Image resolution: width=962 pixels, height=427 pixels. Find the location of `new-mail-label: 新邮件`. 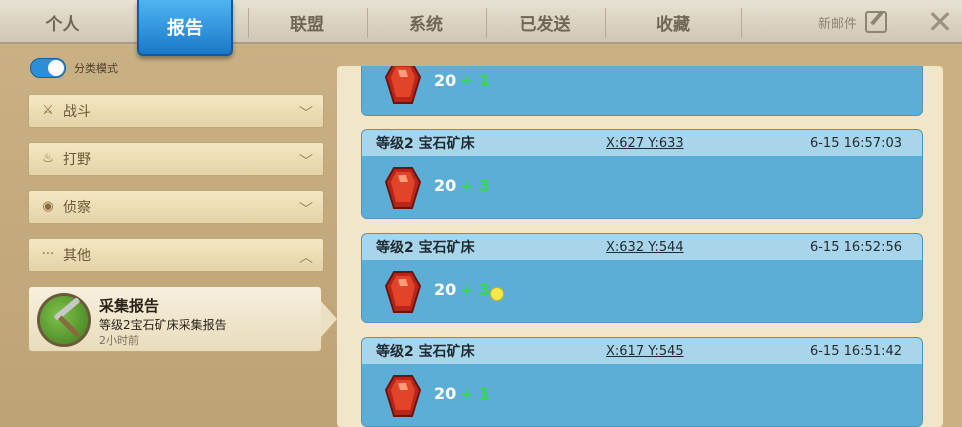

new-mail-label: 新邮件 is located at coordinates (838, 24).